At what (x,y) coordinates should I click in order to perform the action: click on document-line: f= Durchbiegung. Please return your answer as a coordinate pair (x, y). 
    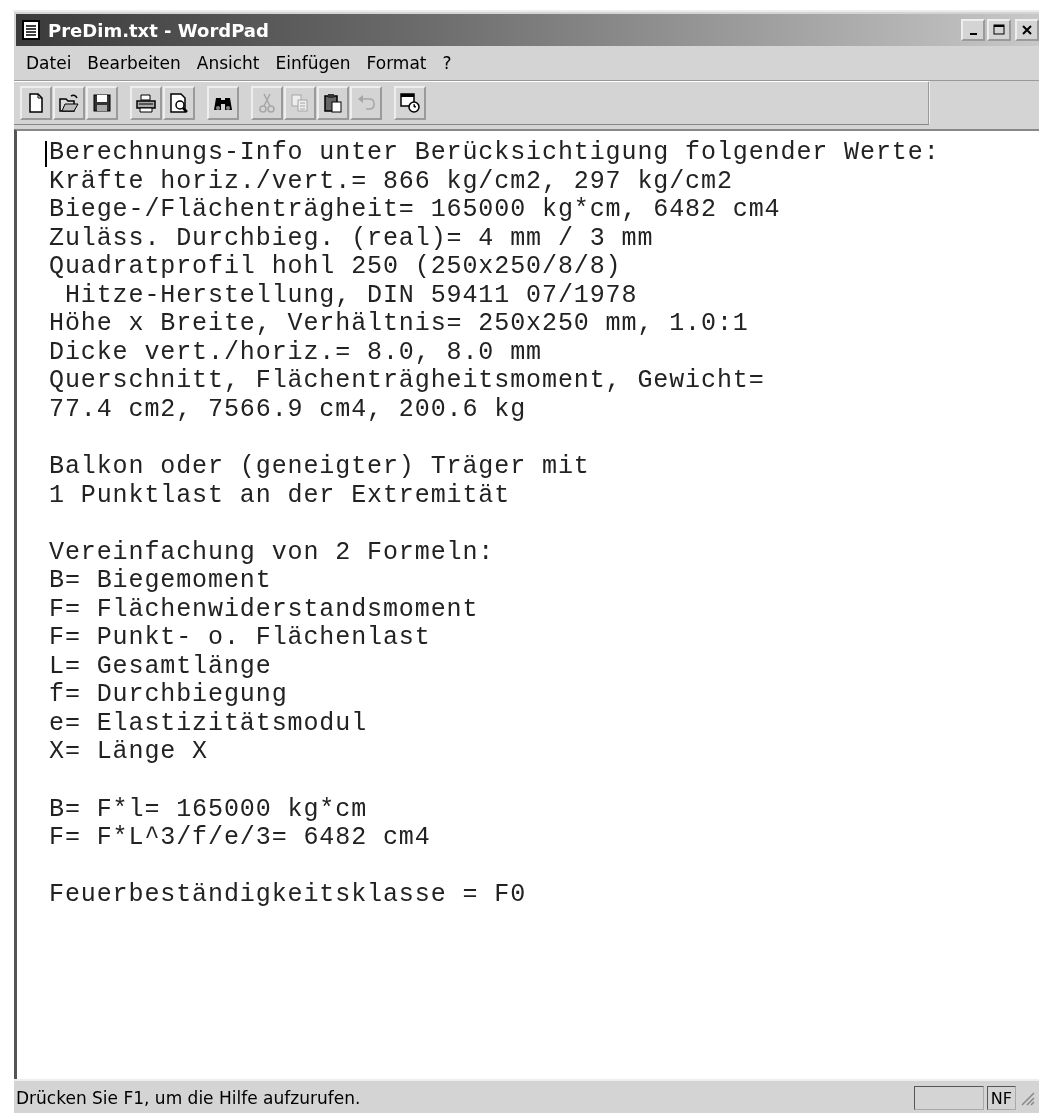
    Looking at the image, I should click on (168, 695).